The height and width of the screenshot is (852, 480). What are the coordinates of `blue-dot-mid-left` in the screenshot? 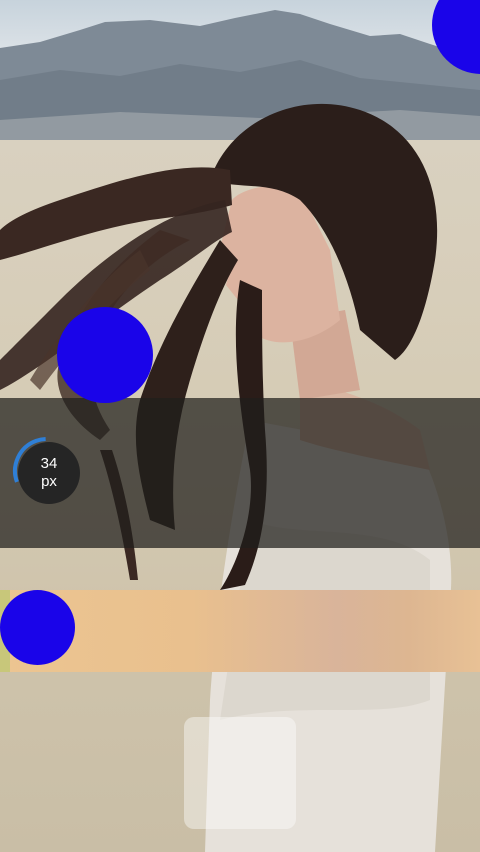 It's located at (105, 355).